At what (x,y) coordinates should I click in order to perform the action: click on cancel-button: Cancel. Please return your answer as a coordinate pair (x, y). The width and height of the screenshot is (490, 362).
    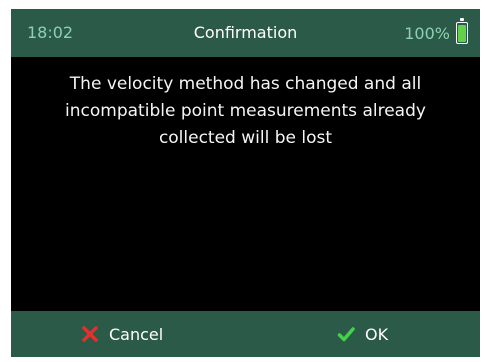
    Looking at the image, I should click on (122, 334).